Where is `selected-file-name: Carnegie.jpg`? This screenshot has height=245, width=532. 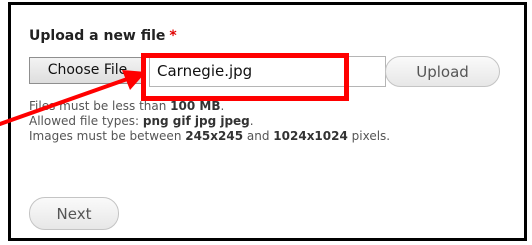
selected-file-name: Carnegie.jpg is located at coordinates (267, 71).